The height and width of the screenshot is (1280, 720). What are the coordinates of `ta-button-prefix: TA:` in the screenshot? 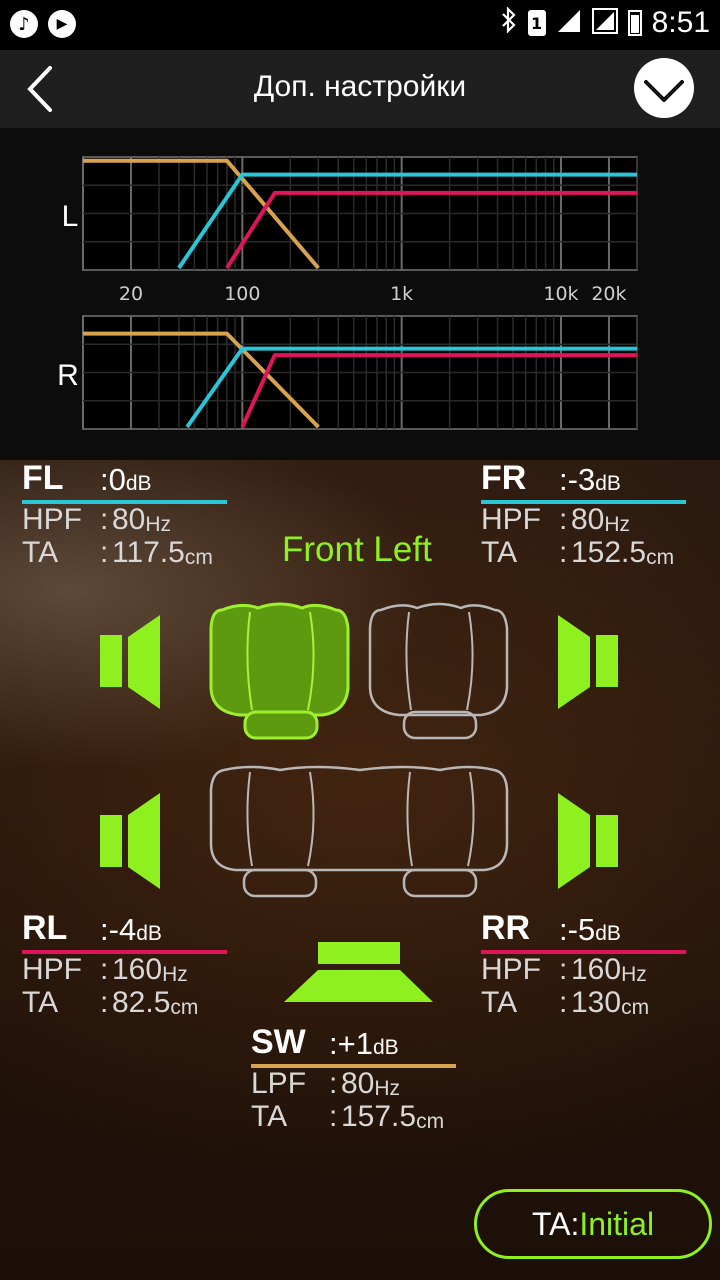 It's located at (555, 1223).